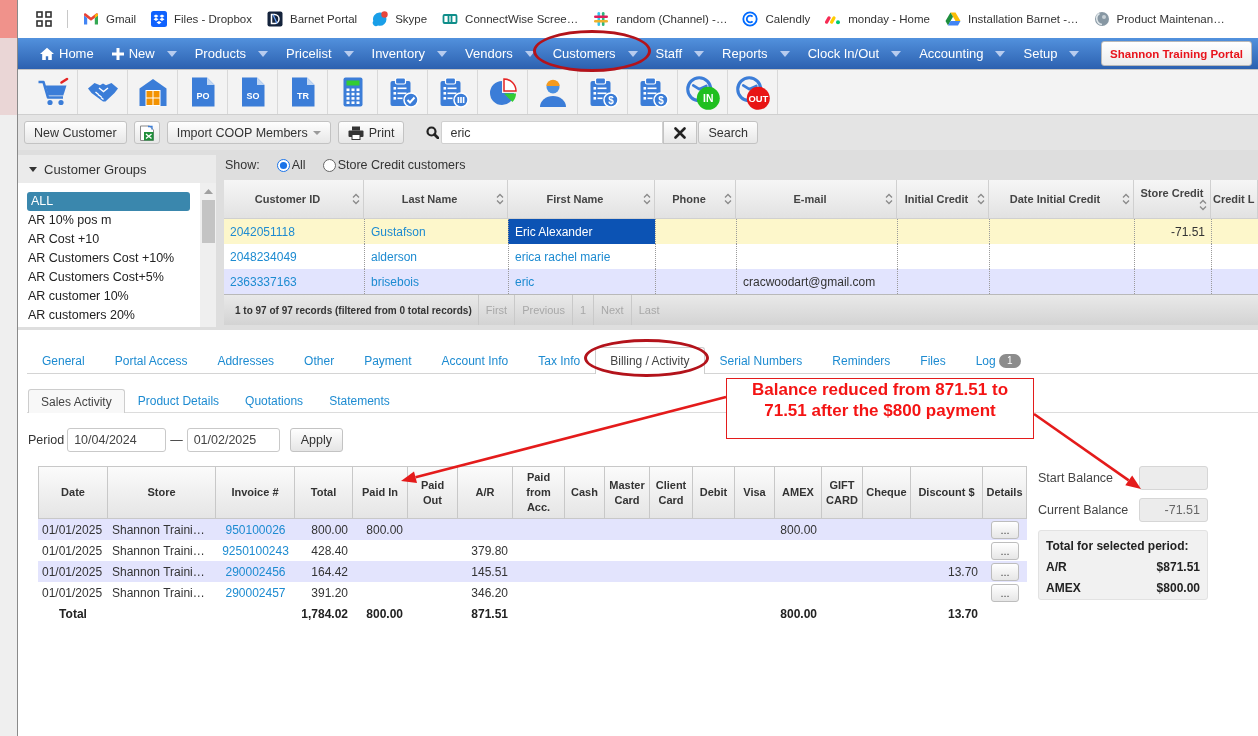 This screenshot has height=736, width=1258. I want to click on customer-link: eric, so click(525, 281).